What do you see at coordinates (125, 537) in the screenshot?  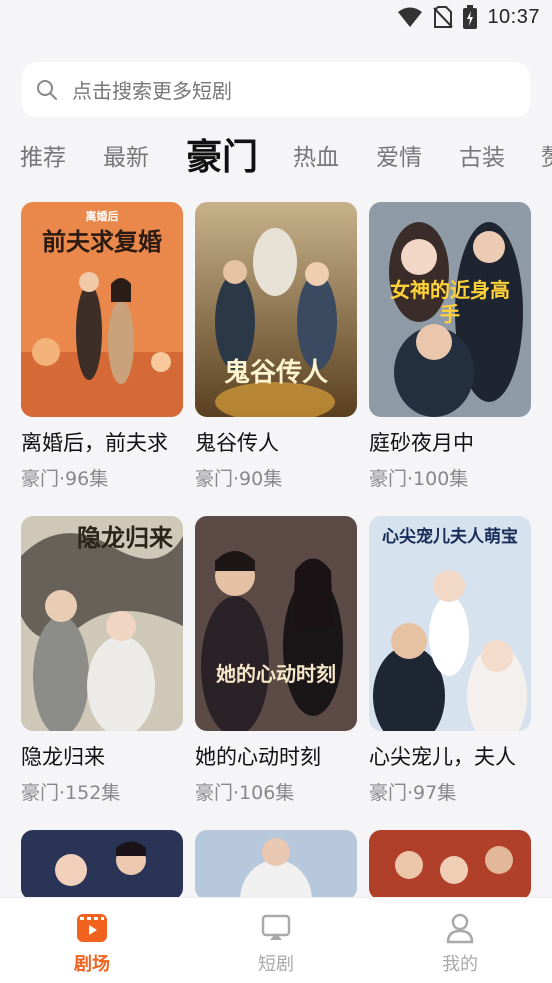 I see `poster-title: 隐龙归来` at bounding box center [125, 537].